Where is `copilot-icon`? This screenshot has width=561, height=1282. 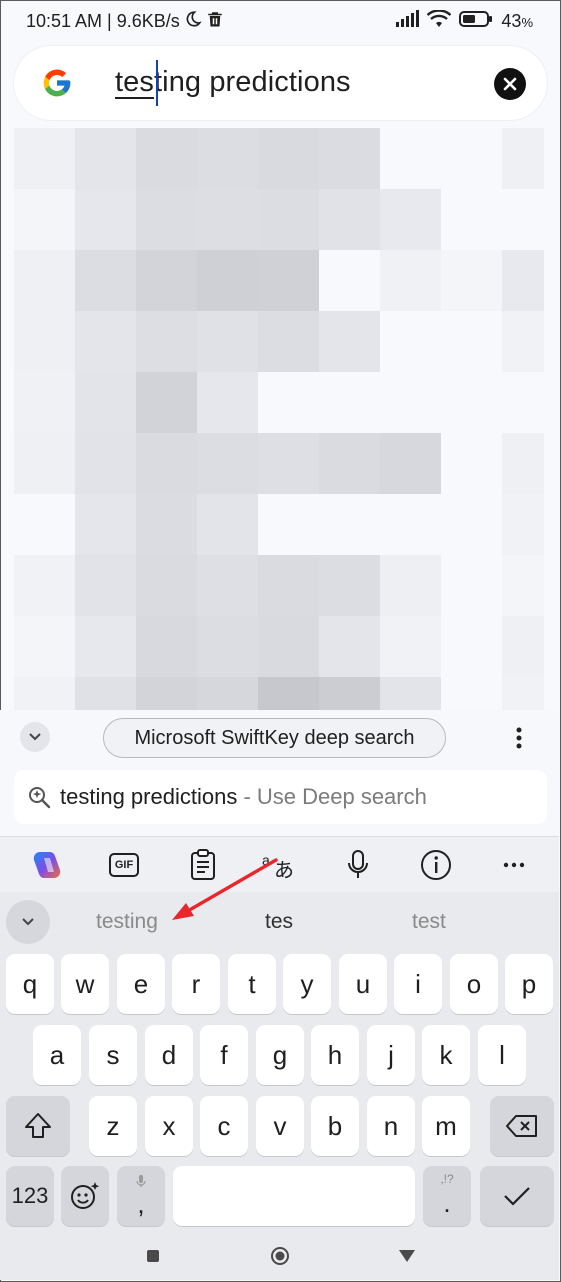
copilot-icon is located at coordinates (47, 865).